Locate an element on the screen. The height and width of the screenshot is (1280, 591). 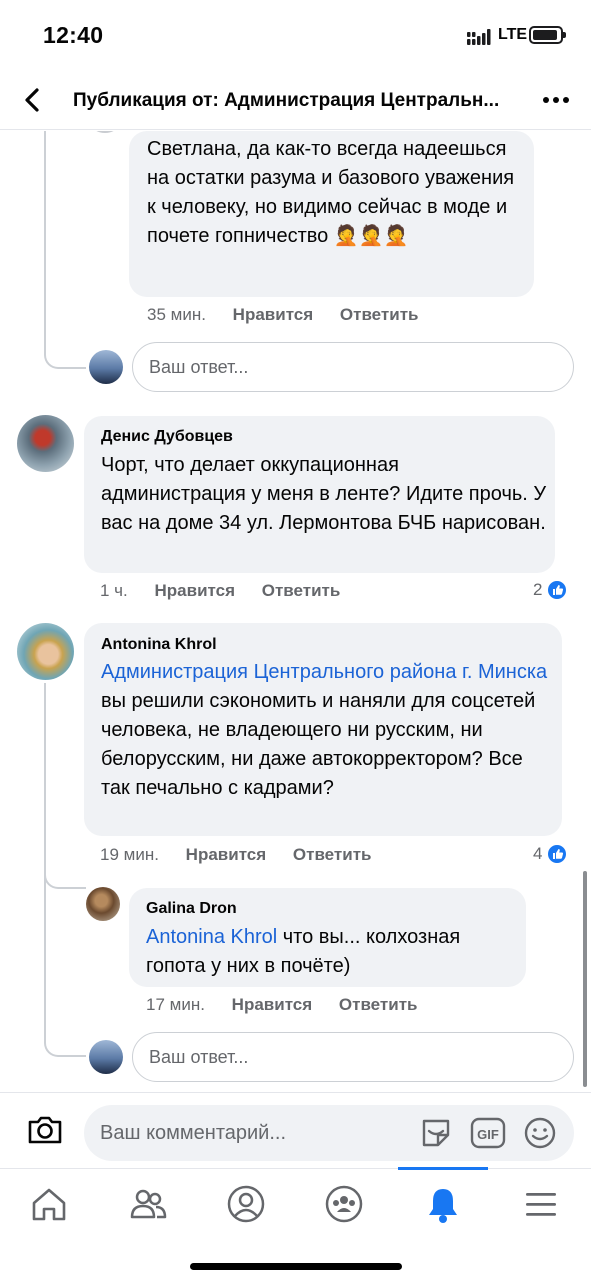
svg-text: GIF is located at coordinates (488, 1134).